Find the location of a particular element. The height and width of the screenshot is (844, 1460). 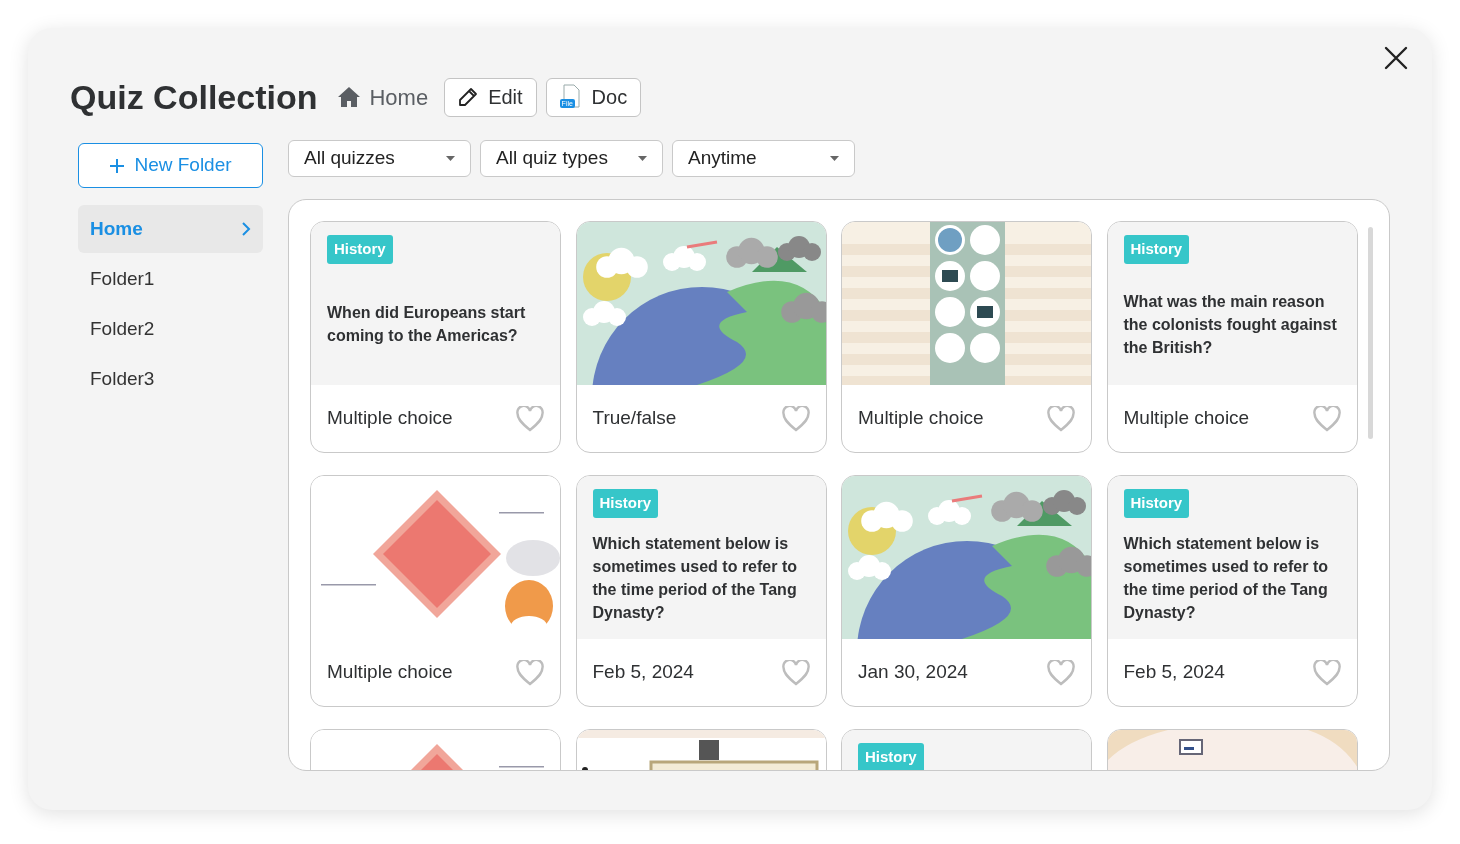

quiz-meta: True/false is located at coordinates (634, 418).